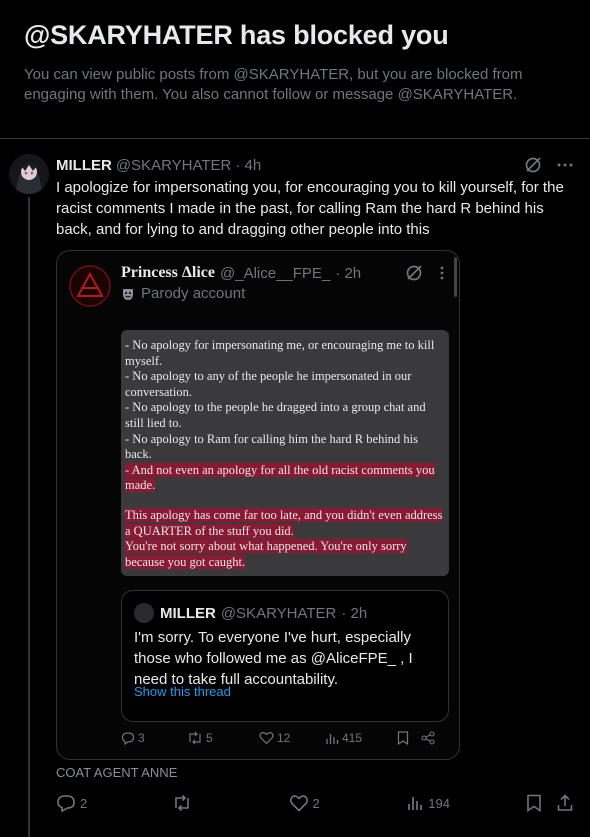  Describe the element at coordinates (193, 293) in the screenshot. I see `parody-label: Parody account` at that location.